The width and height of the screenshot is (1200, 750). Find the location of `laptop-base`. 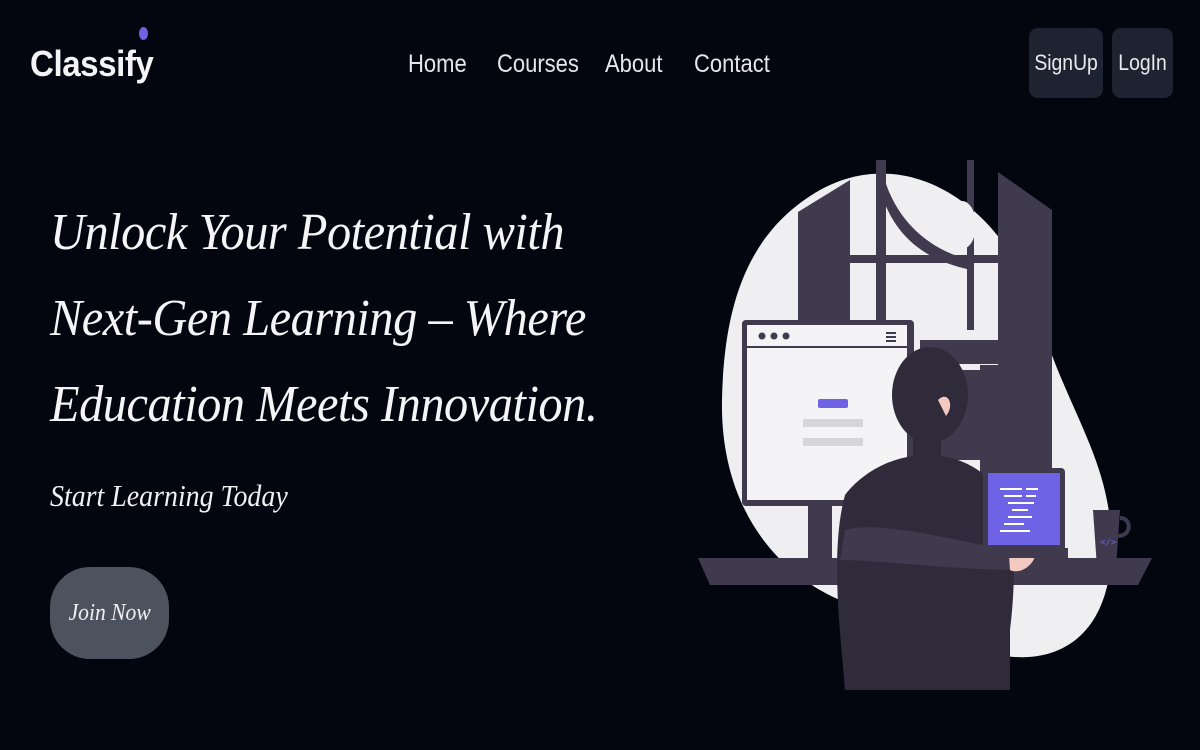

laptop-base is located at coordinates (1024, 553).